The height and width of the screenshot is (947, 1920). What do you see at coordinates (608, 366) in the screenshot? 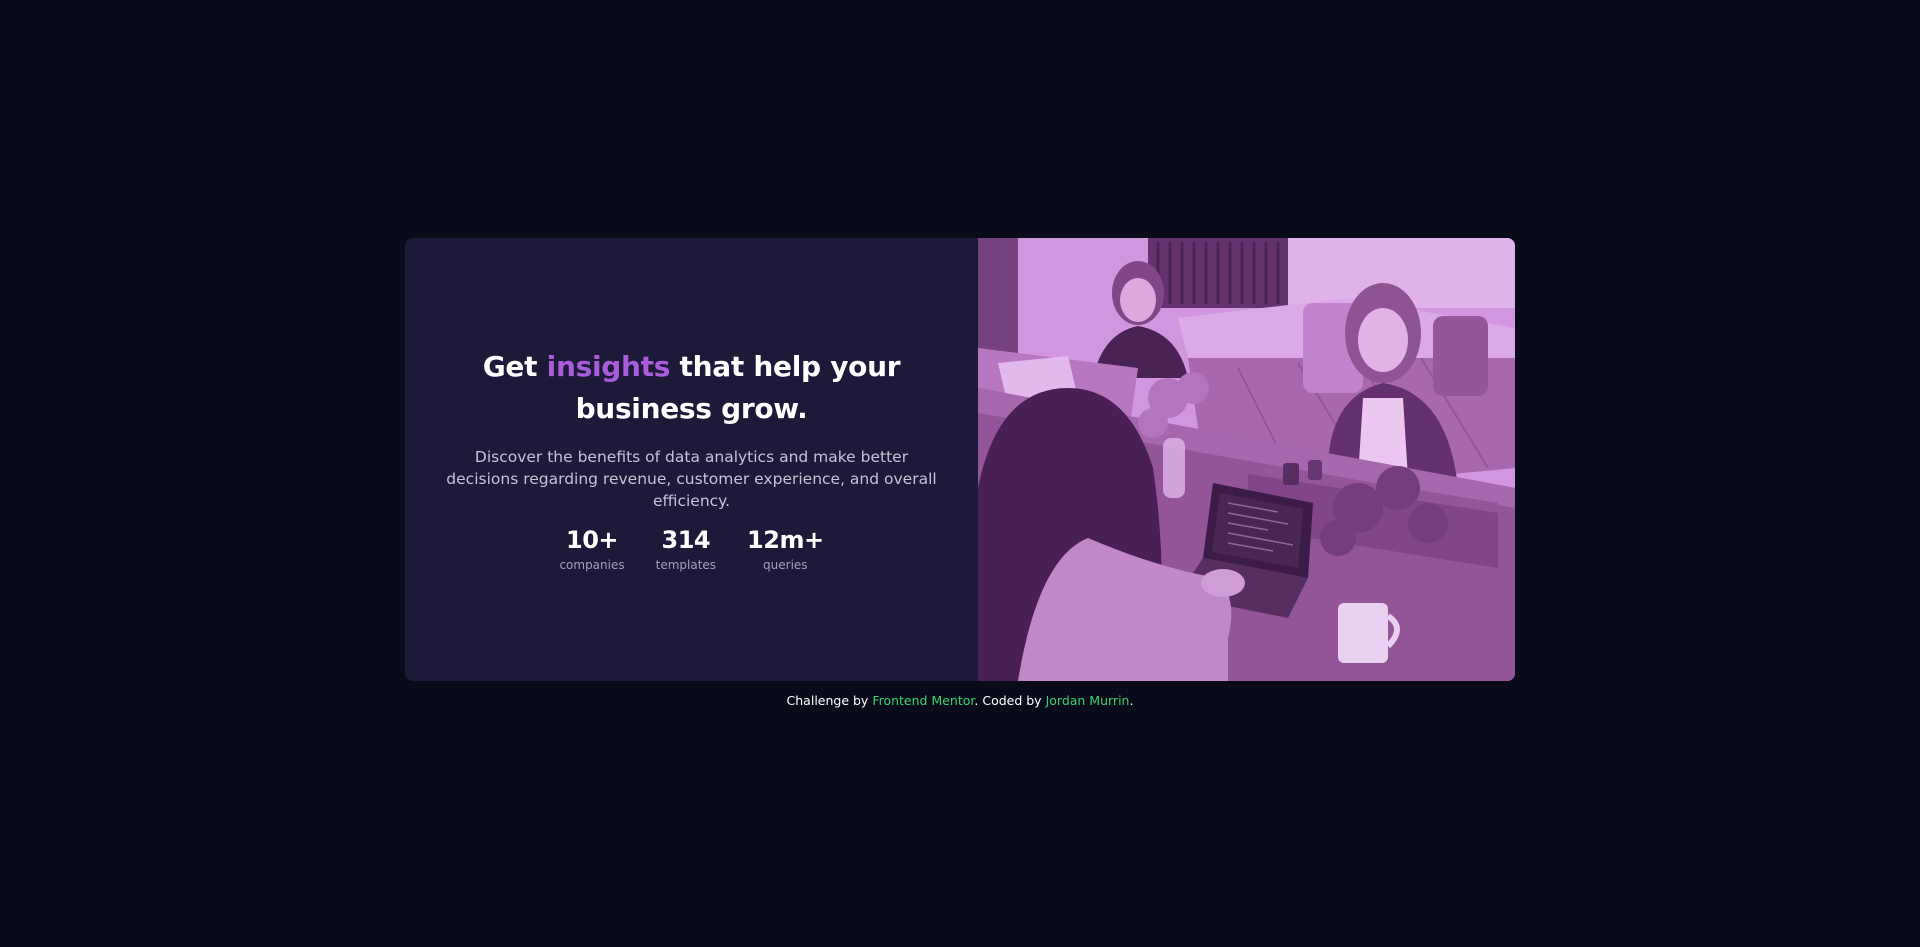
I see `headline-highlight: insights` at bounding box center [608, 366].